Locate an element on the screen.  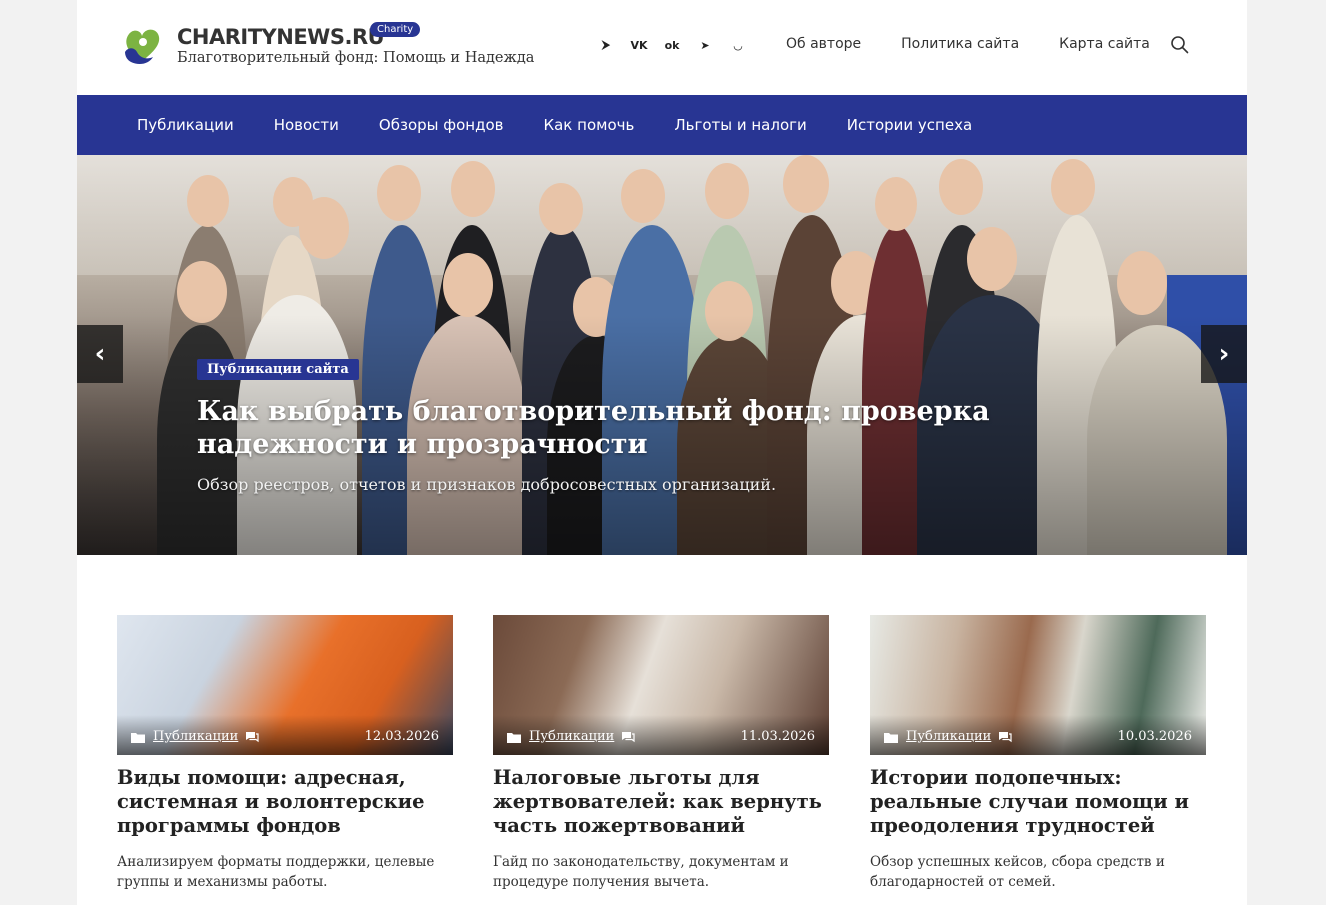
top-links: Об авторе Политика сайта Карта сайта is located at coordinates (968, 44).